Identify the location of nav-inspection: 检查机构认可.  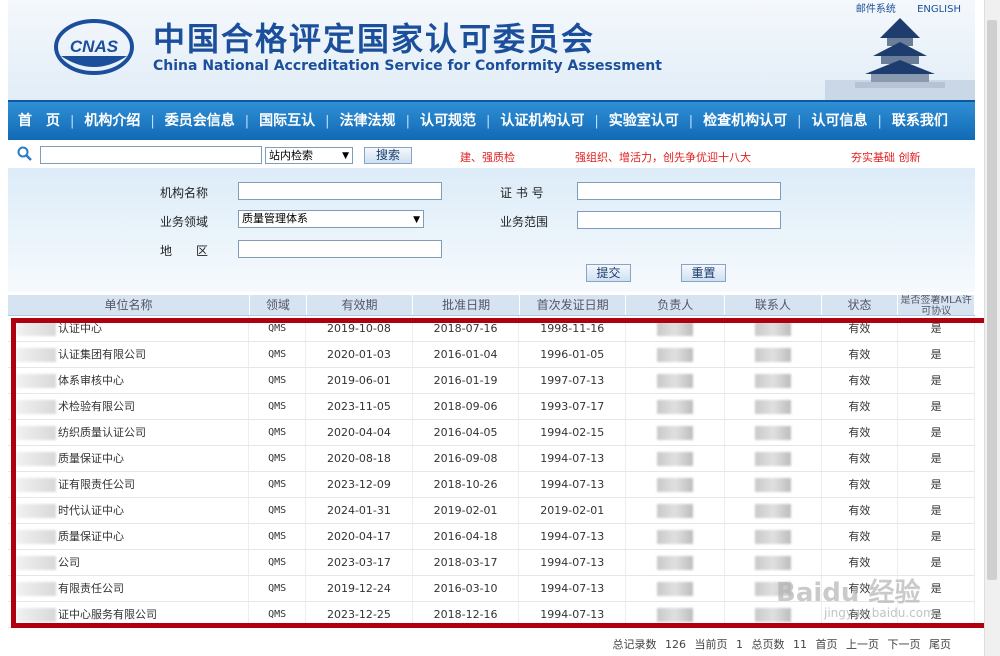
(745, 121).